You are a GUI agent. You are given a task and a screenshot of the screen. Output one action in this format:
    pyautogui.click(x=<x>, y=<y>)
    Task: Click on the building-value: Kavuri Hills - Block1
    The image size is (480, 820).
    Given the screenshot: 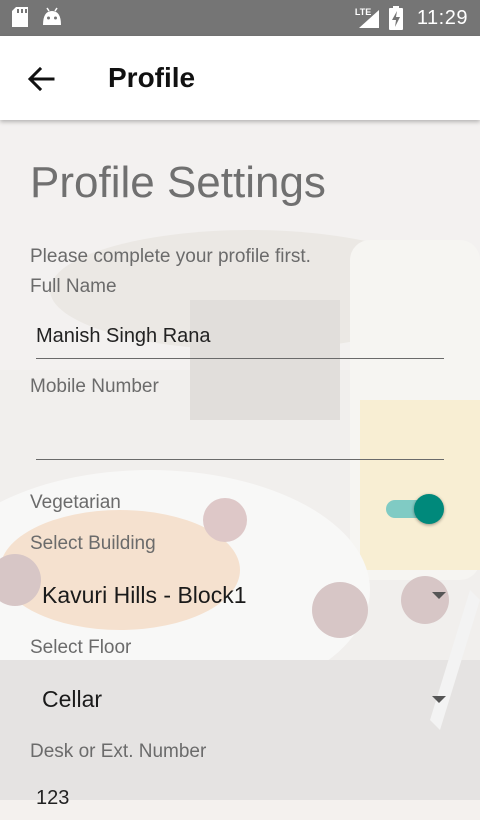 What is the action you would take?
    pyautogui.click(x=144, y=595)
    